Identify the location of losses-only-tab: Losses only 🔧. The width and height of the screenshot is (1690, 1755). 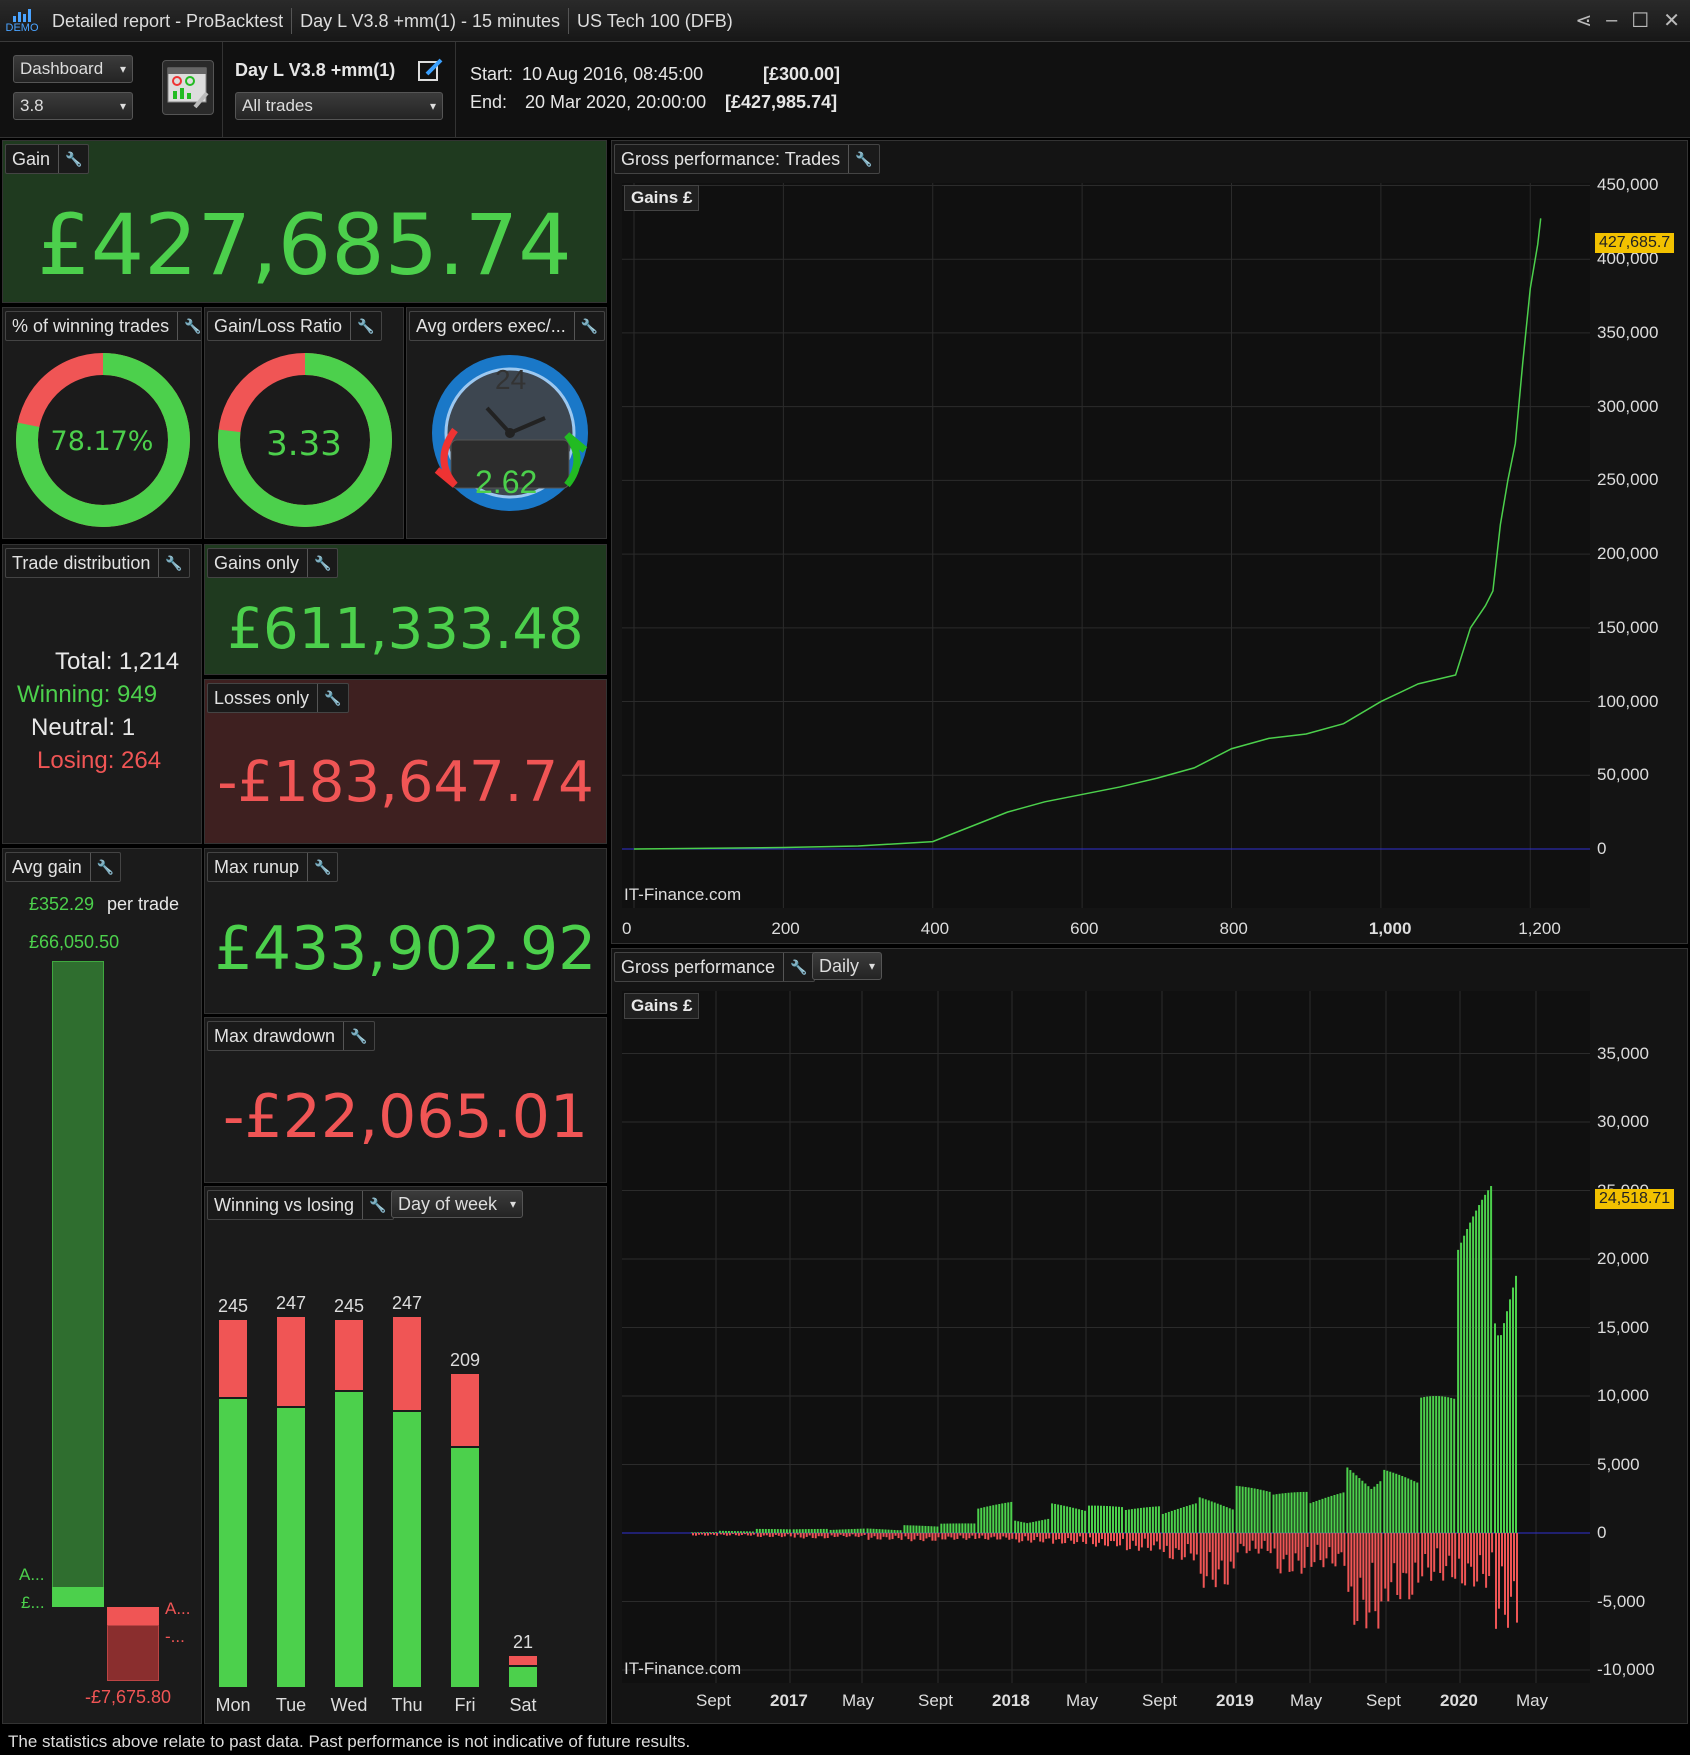
(278, 698).